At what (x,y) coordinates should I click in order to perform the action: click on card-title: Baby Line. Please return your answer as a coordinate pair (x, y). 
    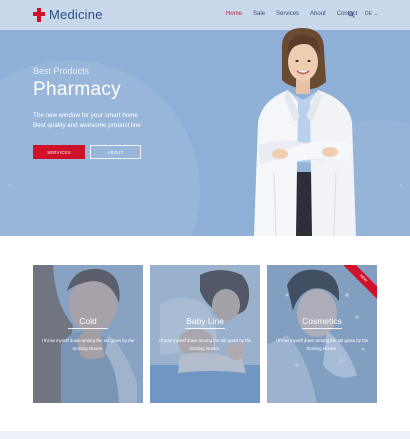
    Looking at the image, I should click on (205, 321).